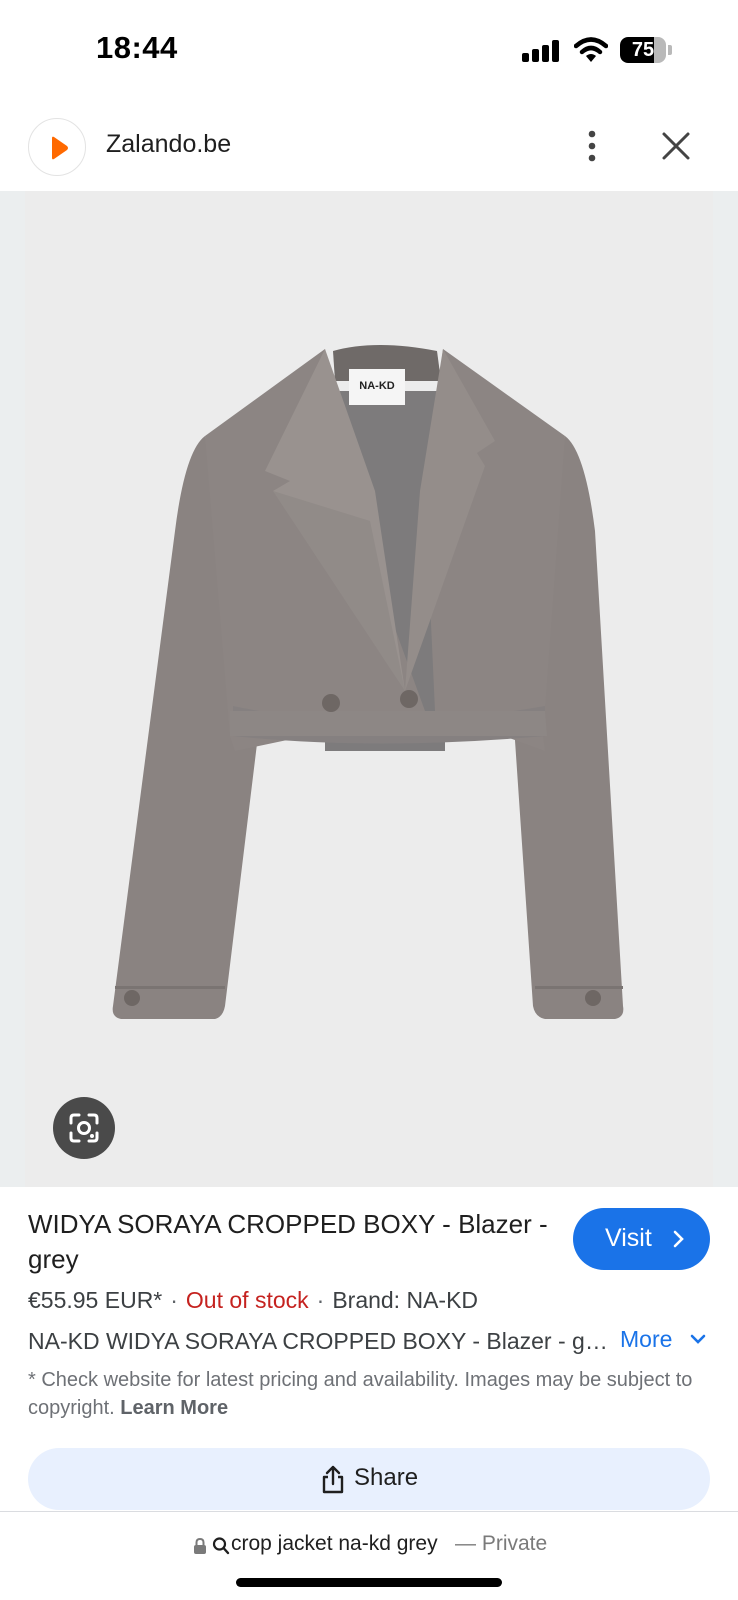 The height and width of the screenshot is (1600, 738). I want to click on address-bar: crop jacket na-kd grey — Private, so click(369, 1546).